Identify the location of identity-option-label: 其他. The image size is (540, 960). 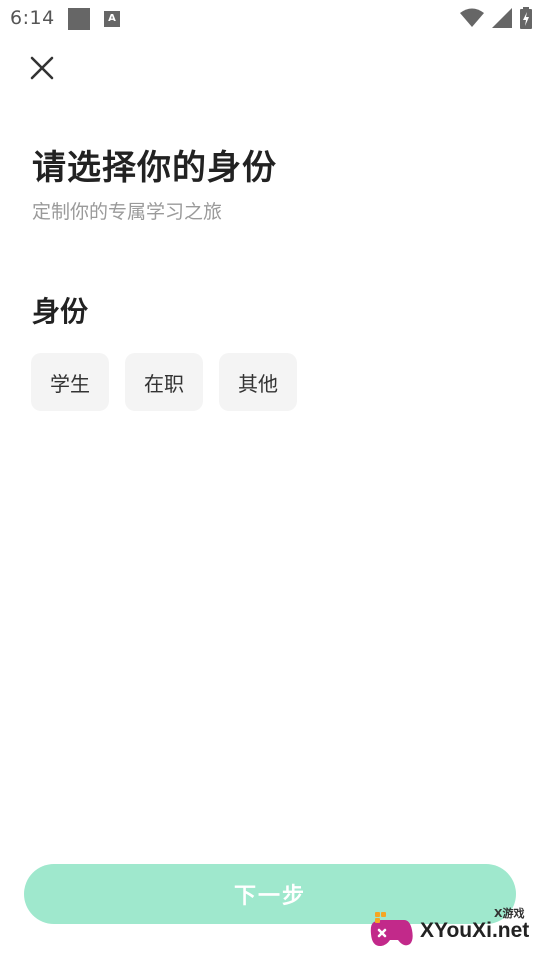
(258, 383).